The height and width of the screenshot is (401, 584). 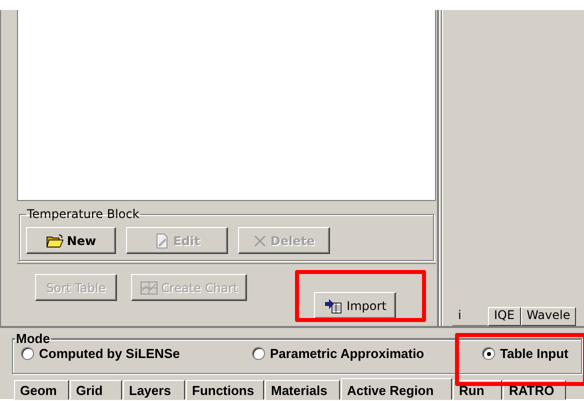 What do you see at coordinates (531, 353) in the screenshot?
I see `radio-option: Table Input` at bounding box center [531, 353].